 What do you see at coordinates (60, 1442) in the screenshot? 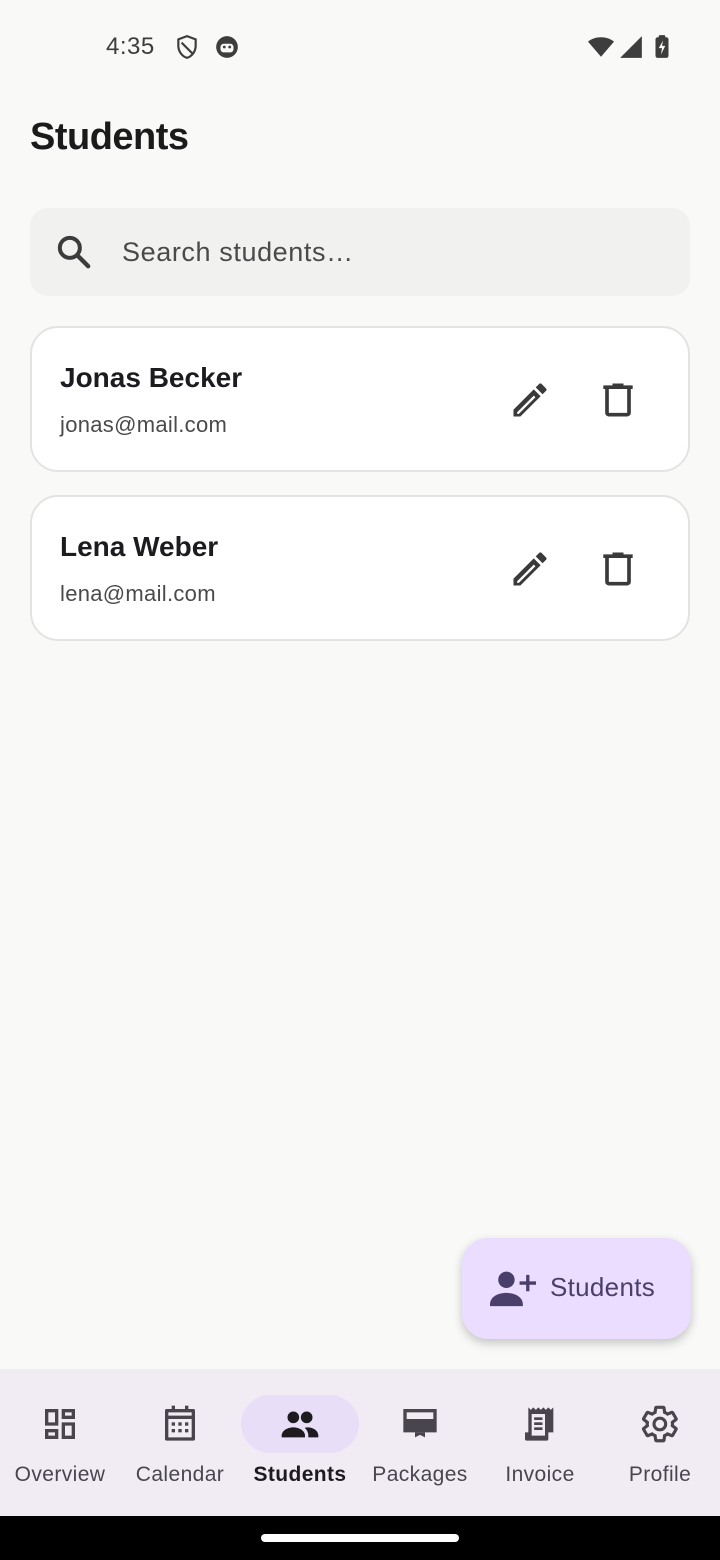
I see `nav-item-overview: Overview` at bounding box center [60, 1442].